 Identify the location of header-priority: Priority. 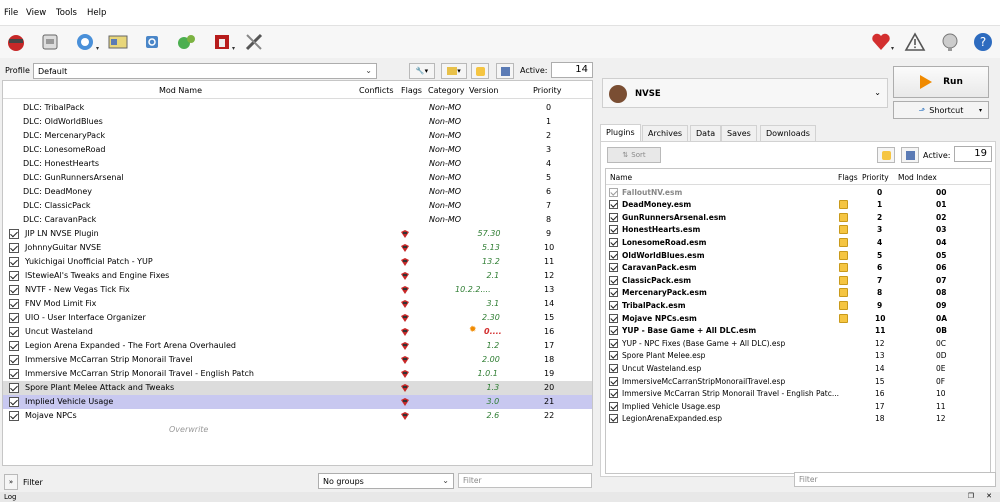
(875, 177).